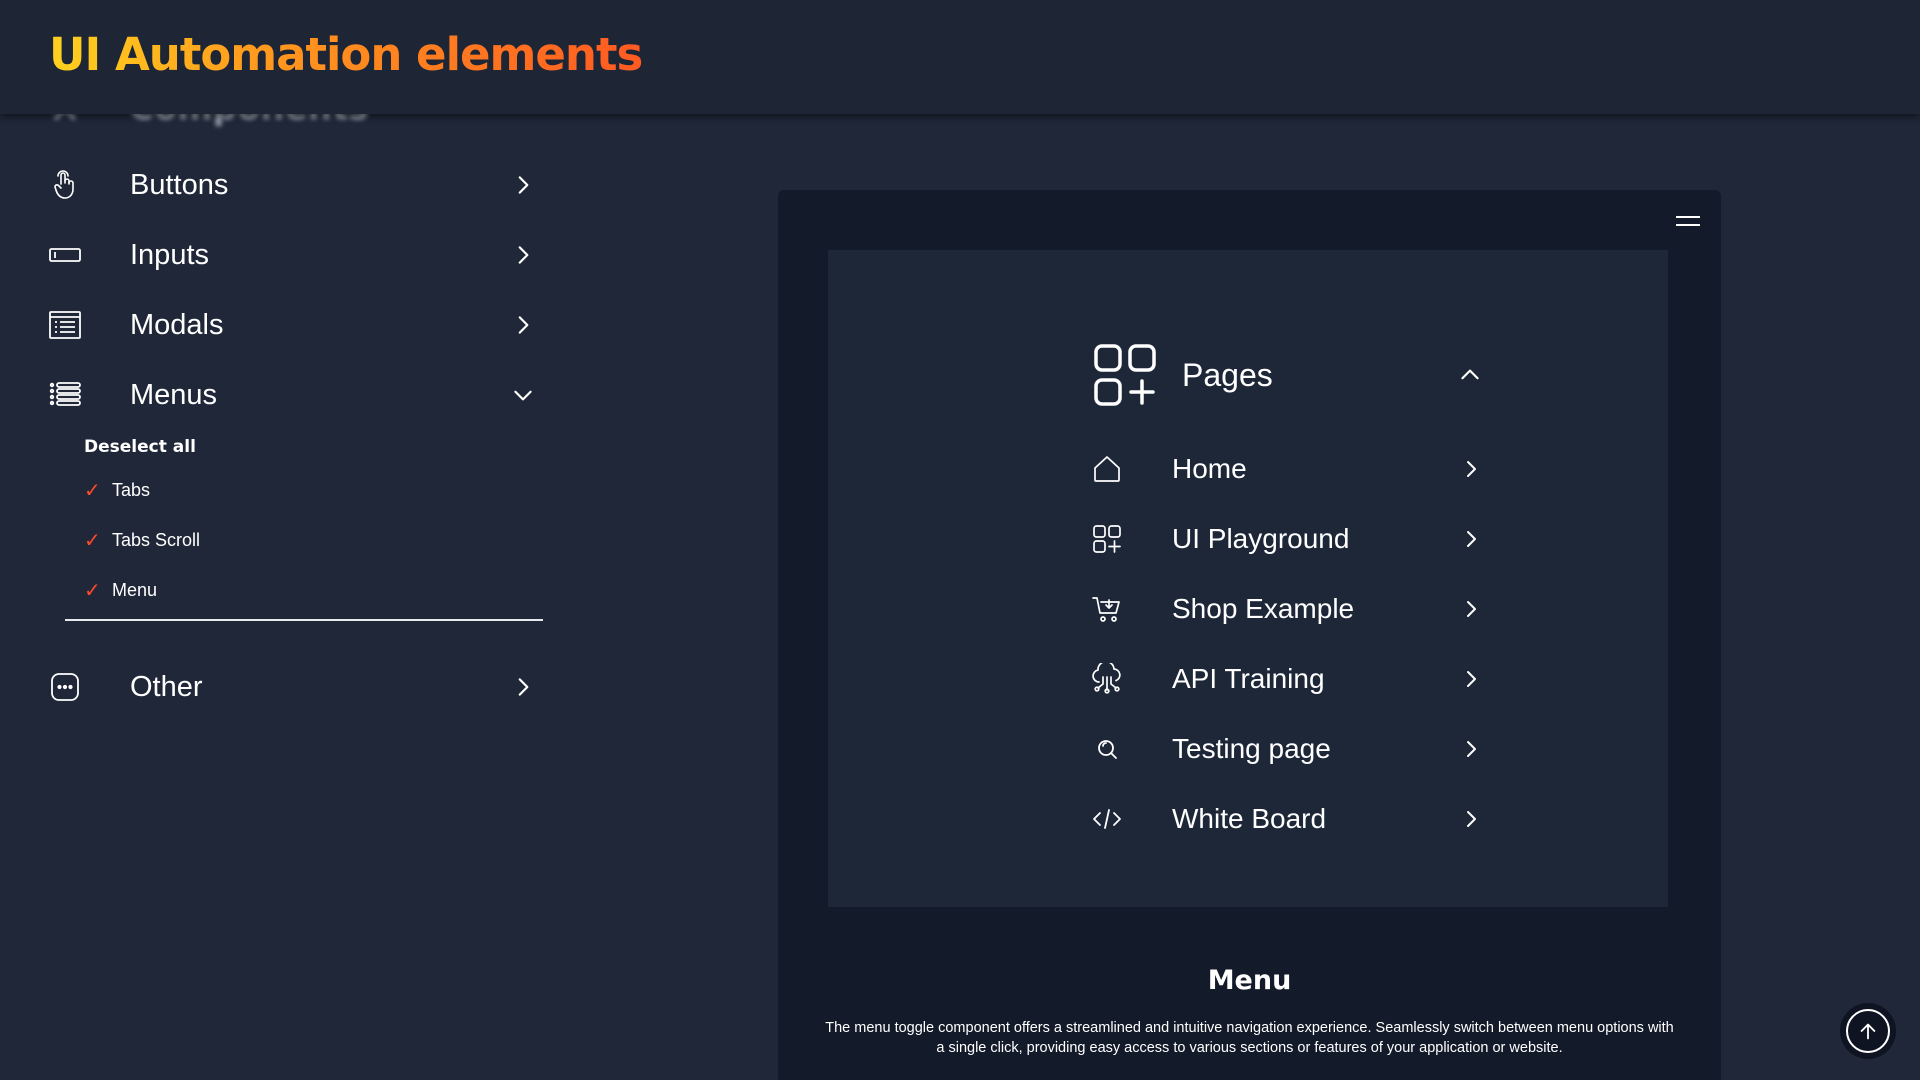 The image size is (1920, 1080). I want to click on sidebar-item-label: Other, so click(166, 686).